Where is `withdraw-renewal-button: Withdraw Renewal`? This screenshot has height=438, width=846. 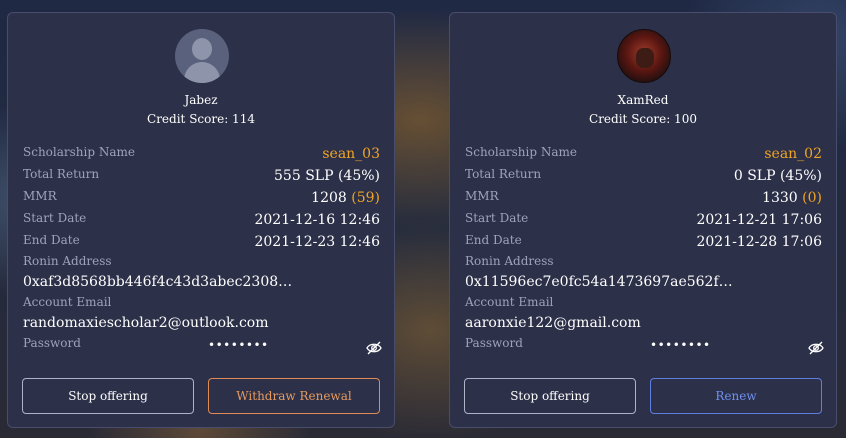 withdraw-renewal-button: Withdraw Renewal is located at coordinates (294, 396).